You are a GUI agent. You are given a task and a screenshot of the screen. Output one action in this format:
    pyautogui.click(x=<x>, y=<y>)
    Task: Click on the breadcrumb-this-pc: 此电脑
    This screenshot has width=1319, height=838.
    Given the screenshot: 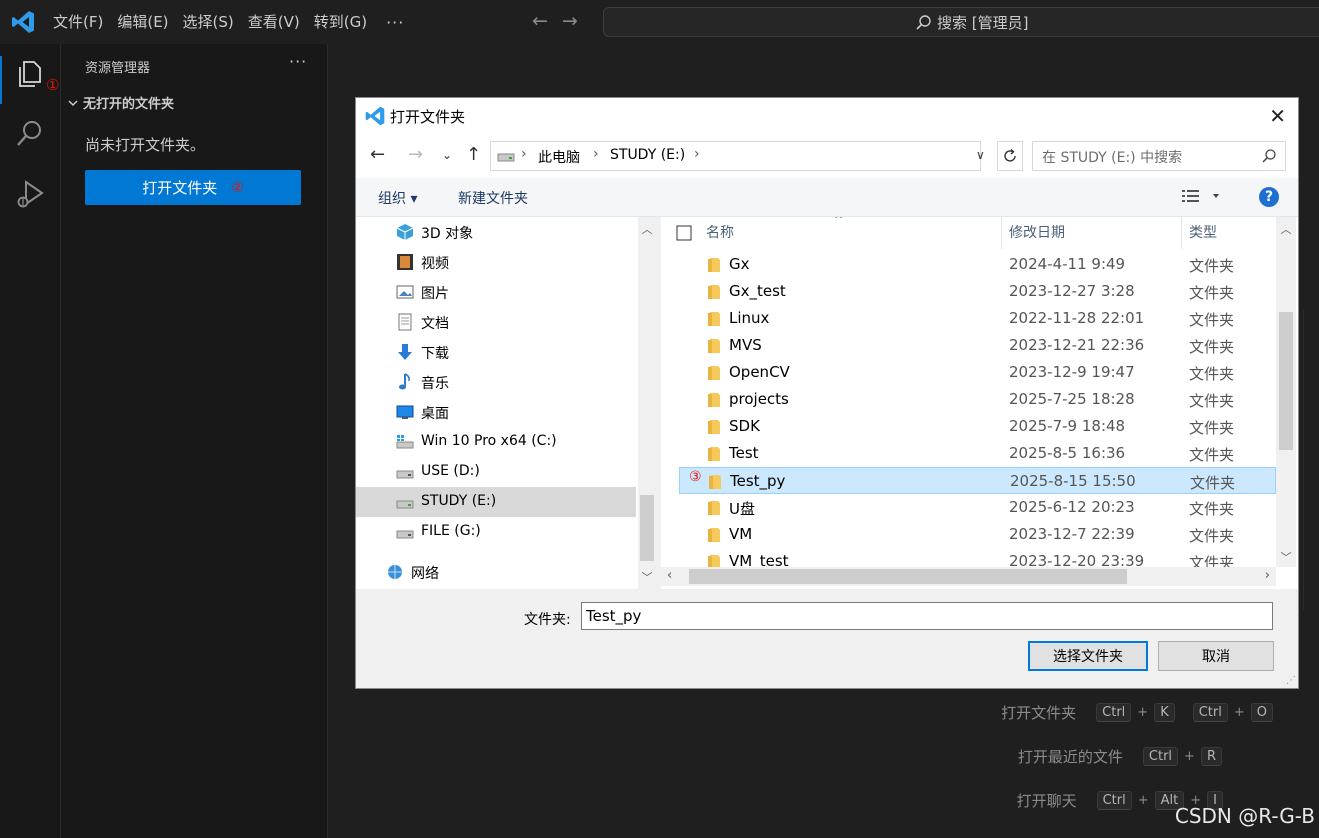 What is the action you would take?
    pyautogui.click(x=559, y=157)
    